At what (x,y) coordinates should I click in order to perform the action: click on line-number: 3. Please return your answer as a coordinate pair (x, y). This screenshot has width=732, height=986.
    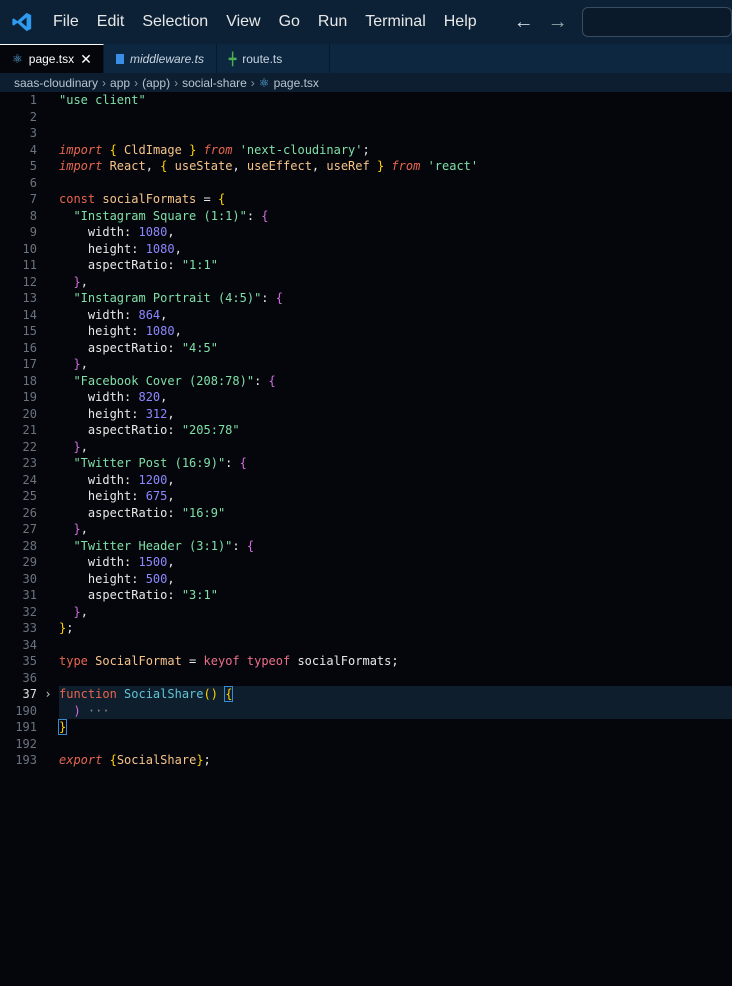
    Looking at the image, I should click on (33, 133).